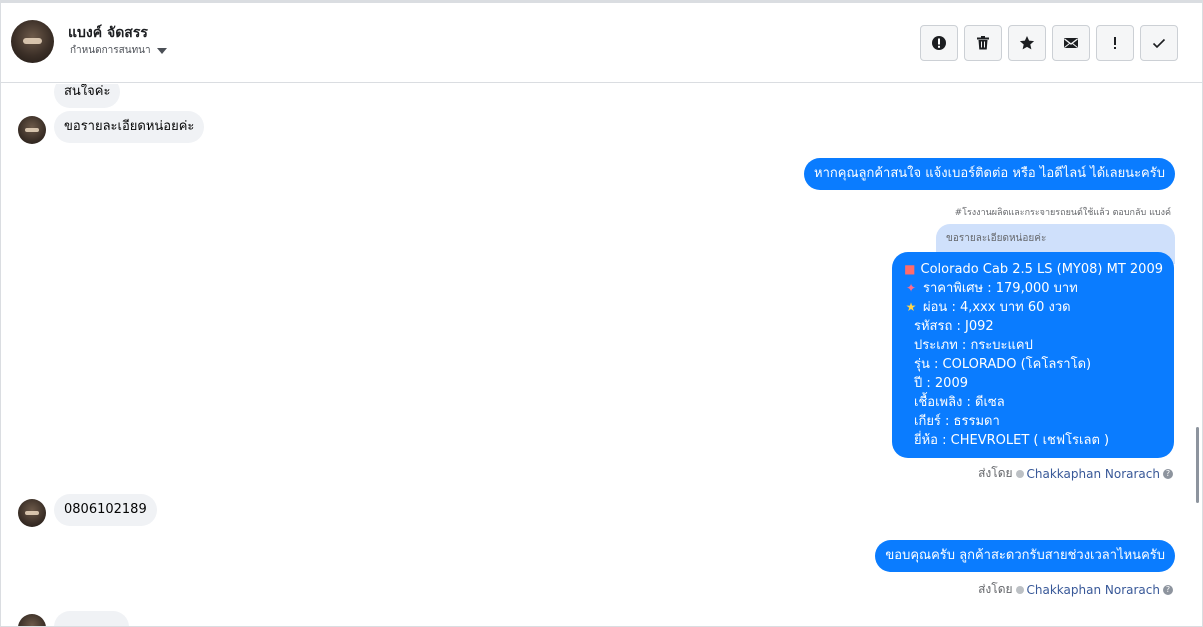  I want to click on conversation-options-dropdown: กำหนดการสนทนา, so click(118, 50).